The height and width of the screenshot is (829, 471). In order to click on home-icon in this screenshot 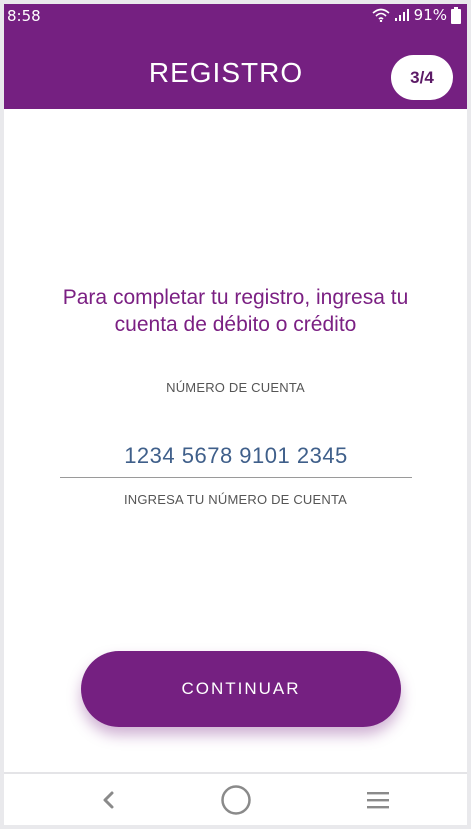, I will do `click(236, 800)`.